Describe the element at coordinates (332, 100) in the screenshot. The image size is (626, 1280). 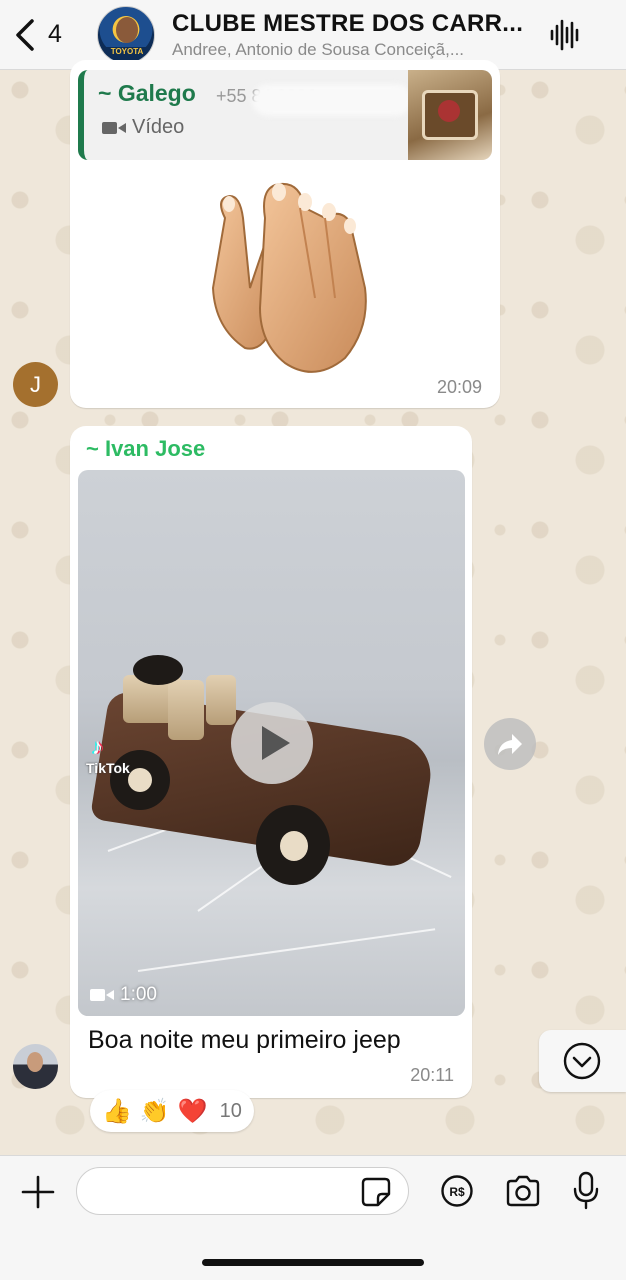
I see `redaction-blur` at that location.